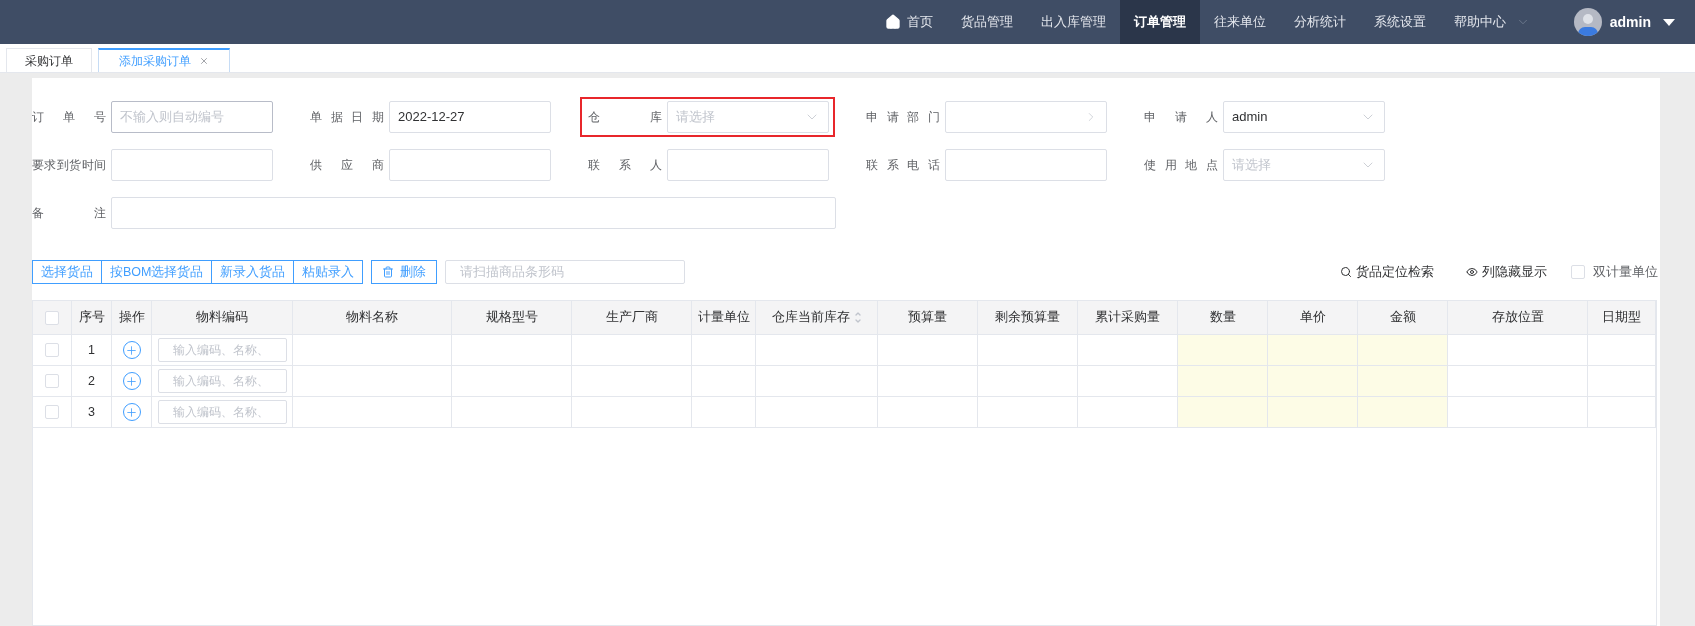 This screenshot has width=1695, height=626. I want to click on nav-item: 帮助中心, so click(1491, 22).